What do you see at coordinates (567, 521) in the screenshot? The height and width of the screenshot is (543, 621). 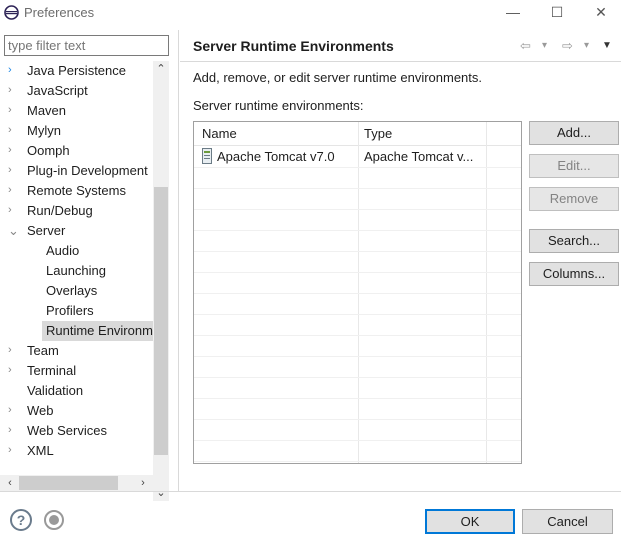 I see `cancel-button: Cancel` at bounding box center [567, 521].